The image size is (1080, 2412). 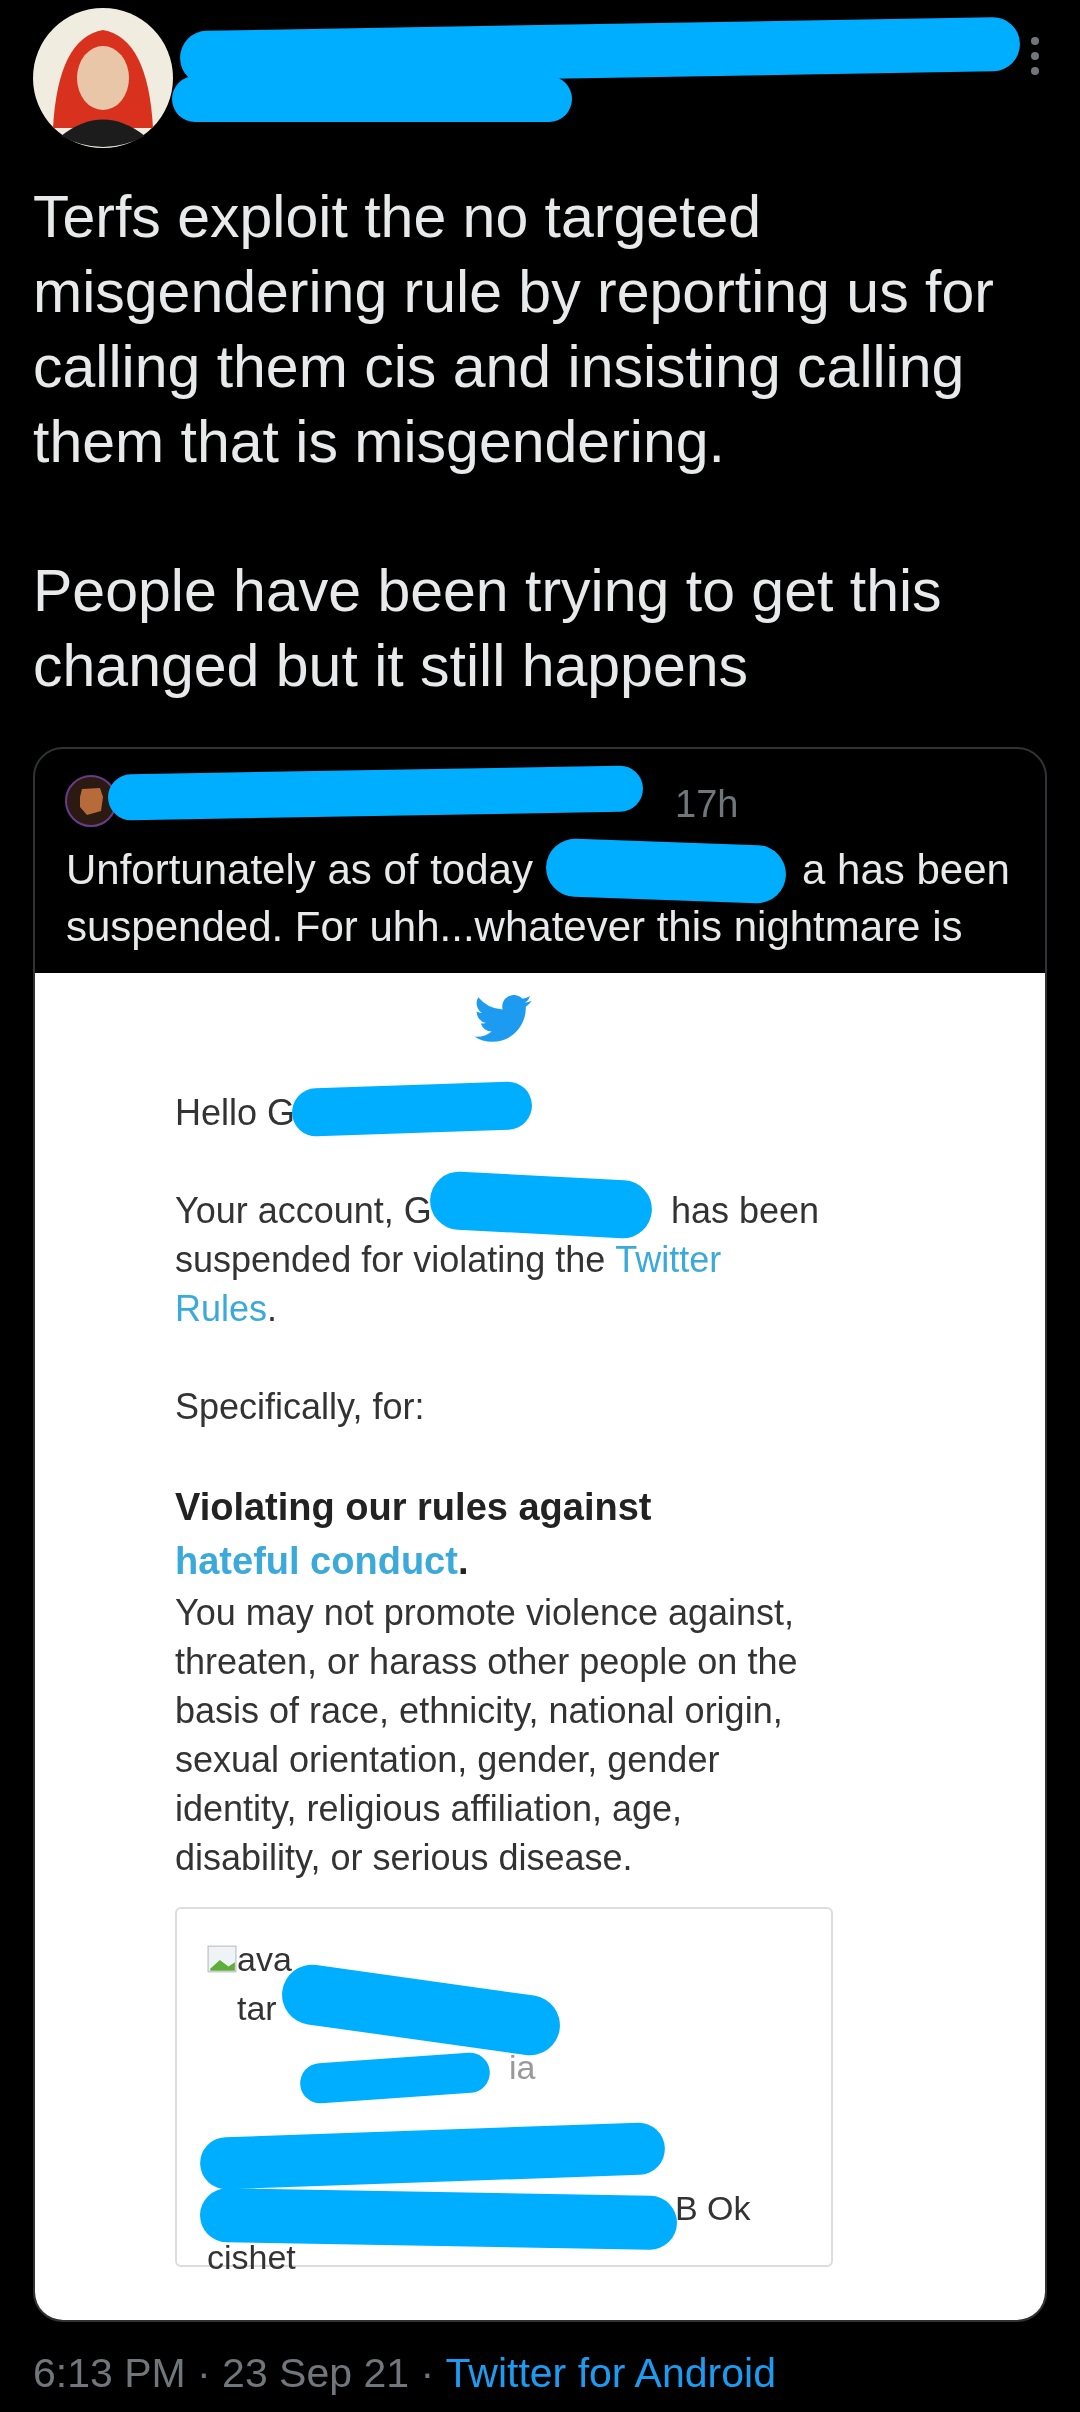 What do you see at coordinates (235, 1113) in the screenshot?
I see `email-text: Hello G` at bounding box center [235, 1113].